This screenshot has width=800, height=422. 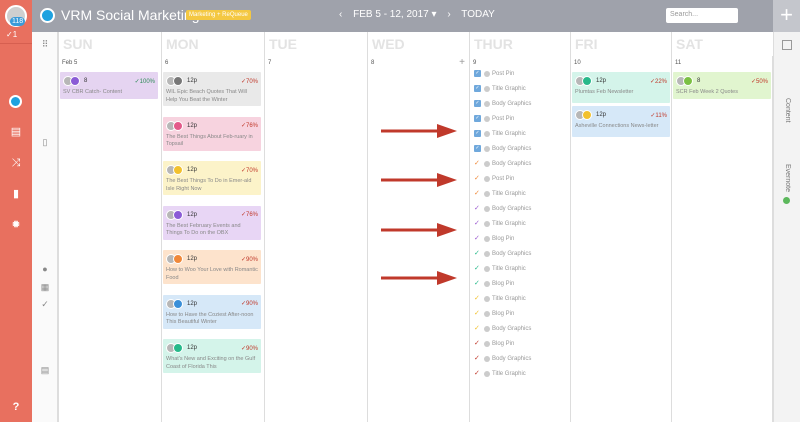 I want to click on date-number: 6, so click(x=167, y=63).